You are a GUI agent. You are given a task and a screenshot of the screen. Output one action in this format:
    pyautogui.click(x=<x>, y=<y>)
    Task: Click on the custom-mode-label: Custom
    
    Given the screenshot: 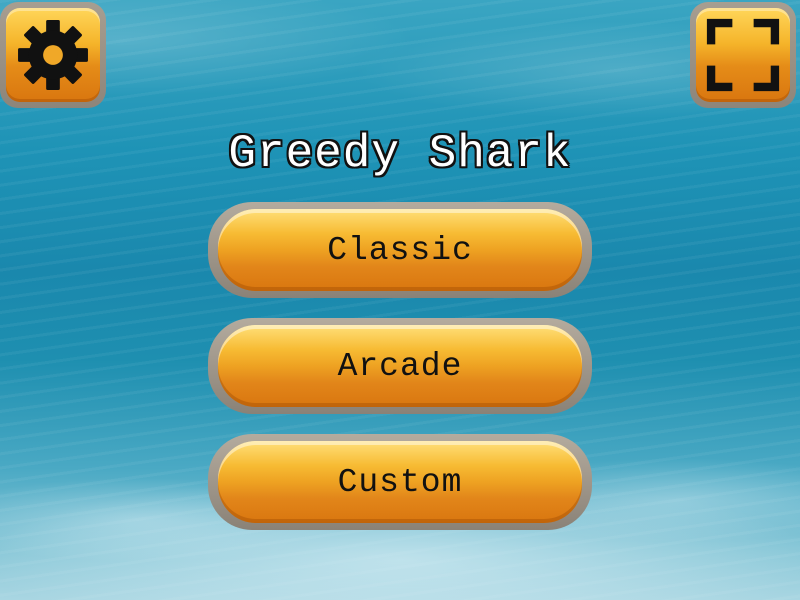 What is the action you would take?
    pyautogui.click(x=400, y=482)
    